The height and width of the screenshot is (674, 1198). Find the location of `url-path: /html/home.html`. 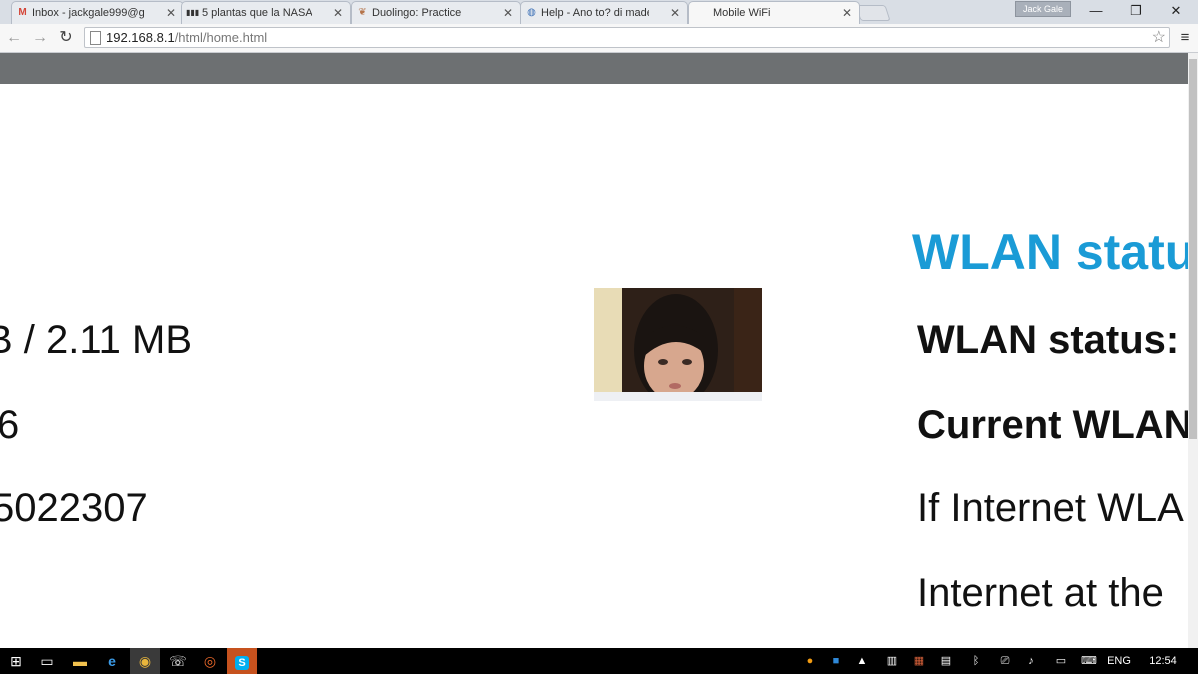

url-path: /html/home.html is located at coordinates (221, 37).